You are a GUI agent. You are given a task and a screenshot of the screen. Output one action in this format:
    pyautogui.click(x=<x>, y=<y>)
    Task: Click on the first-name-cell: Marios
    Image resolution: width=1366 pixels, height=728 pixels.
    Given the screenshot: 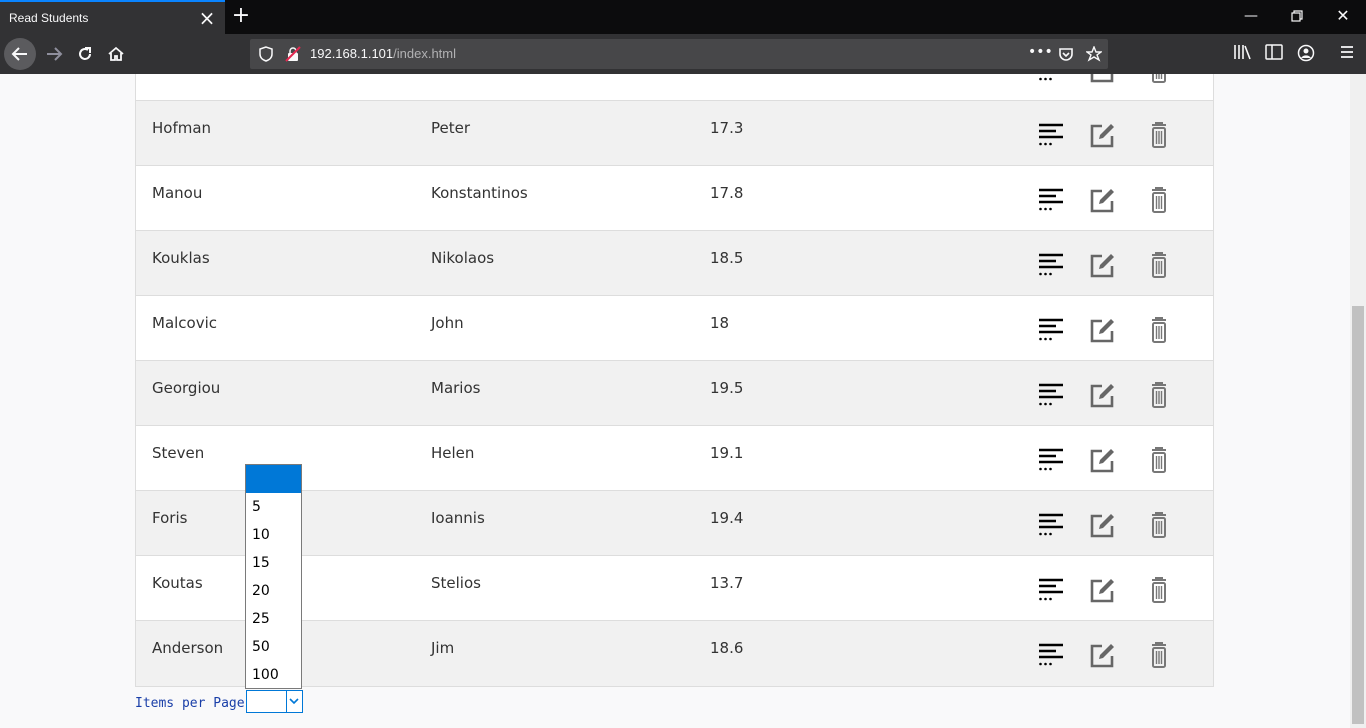 What is the action you would take?
    pyautogui.click(x=456, y=388)
    